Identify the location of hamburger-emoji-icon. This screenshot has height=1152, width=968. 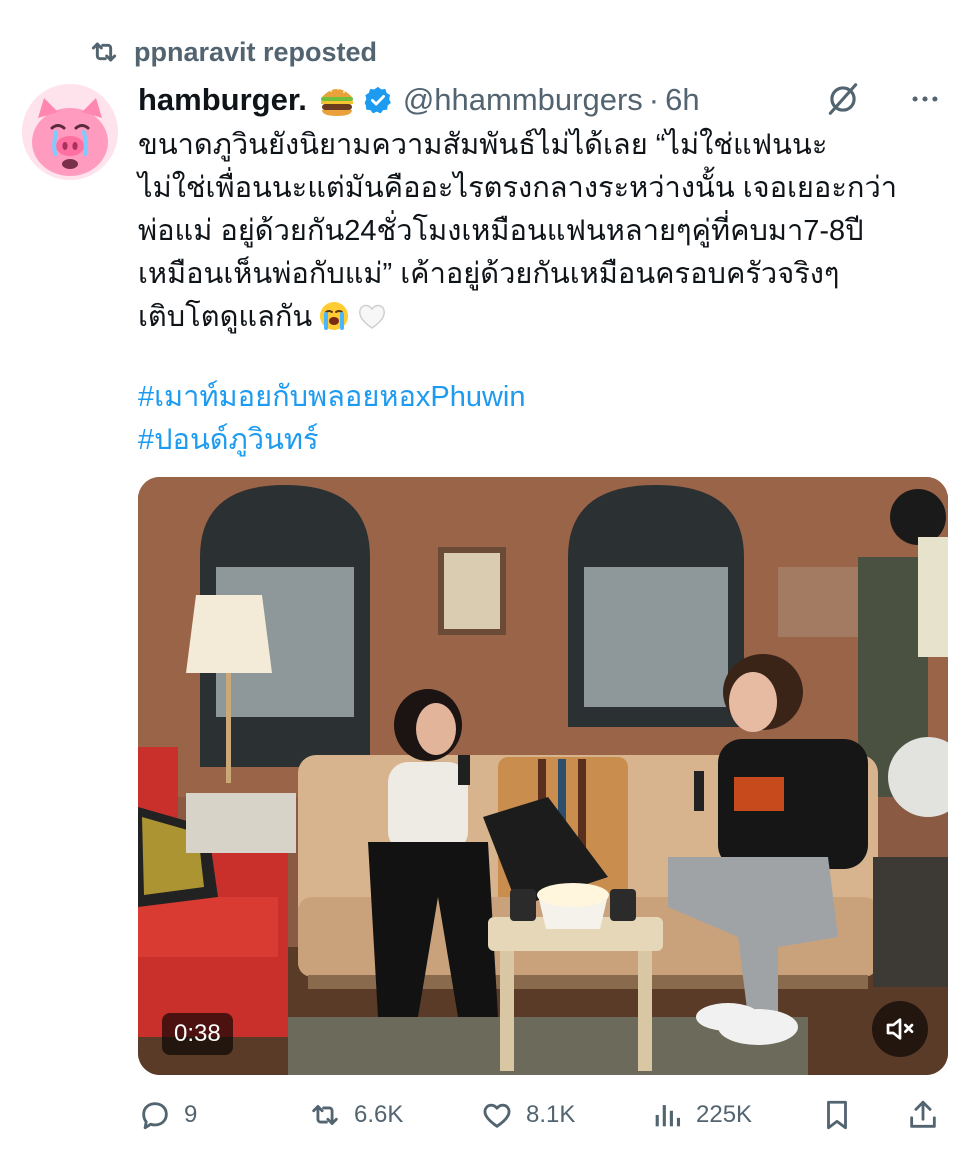
(336, 102).